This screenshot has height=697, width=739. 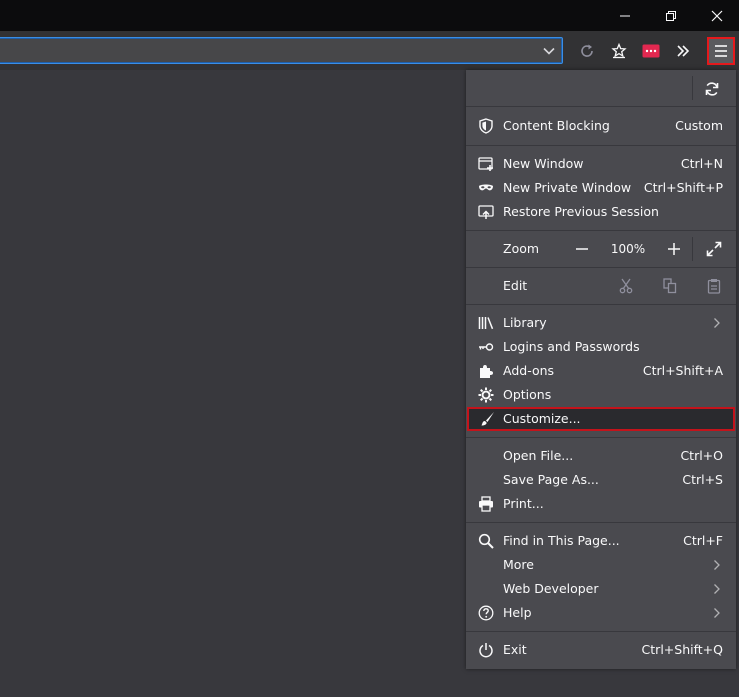 I want to click on web-developer-item: Web Developer, so click(x=601, y=589).